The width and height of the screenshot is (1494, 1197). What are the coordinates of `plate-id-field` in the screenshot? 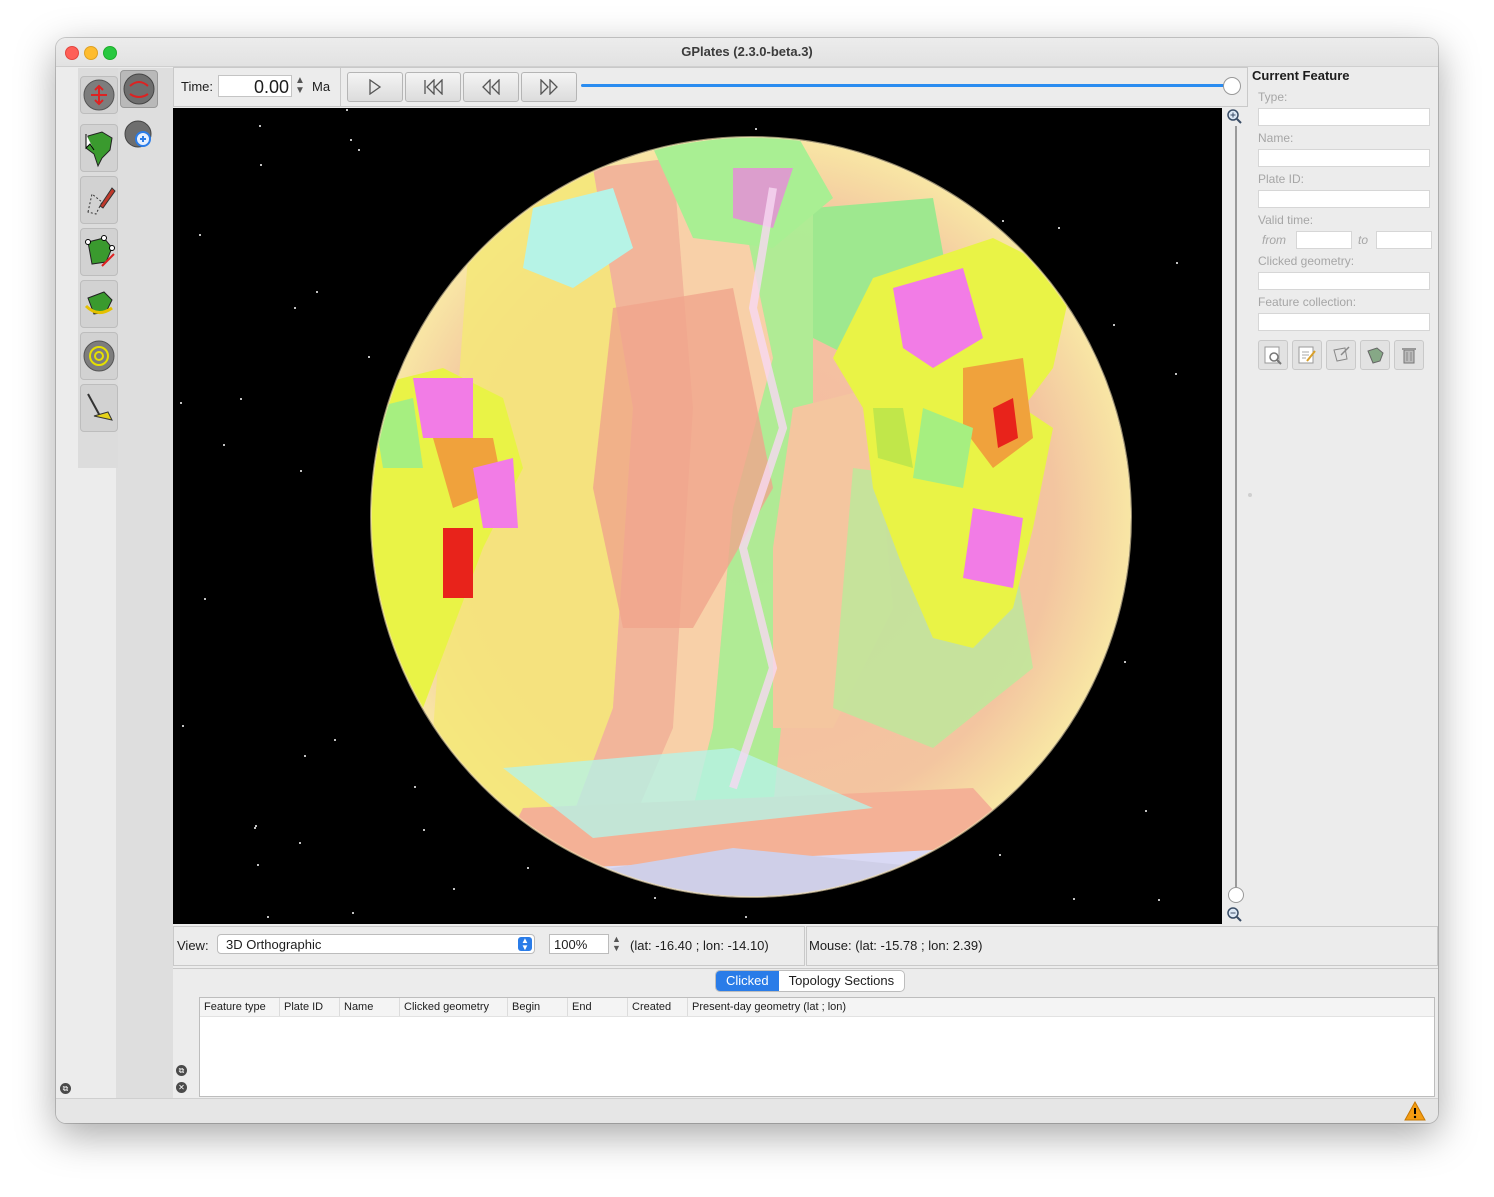 It's located at (1344, 199).